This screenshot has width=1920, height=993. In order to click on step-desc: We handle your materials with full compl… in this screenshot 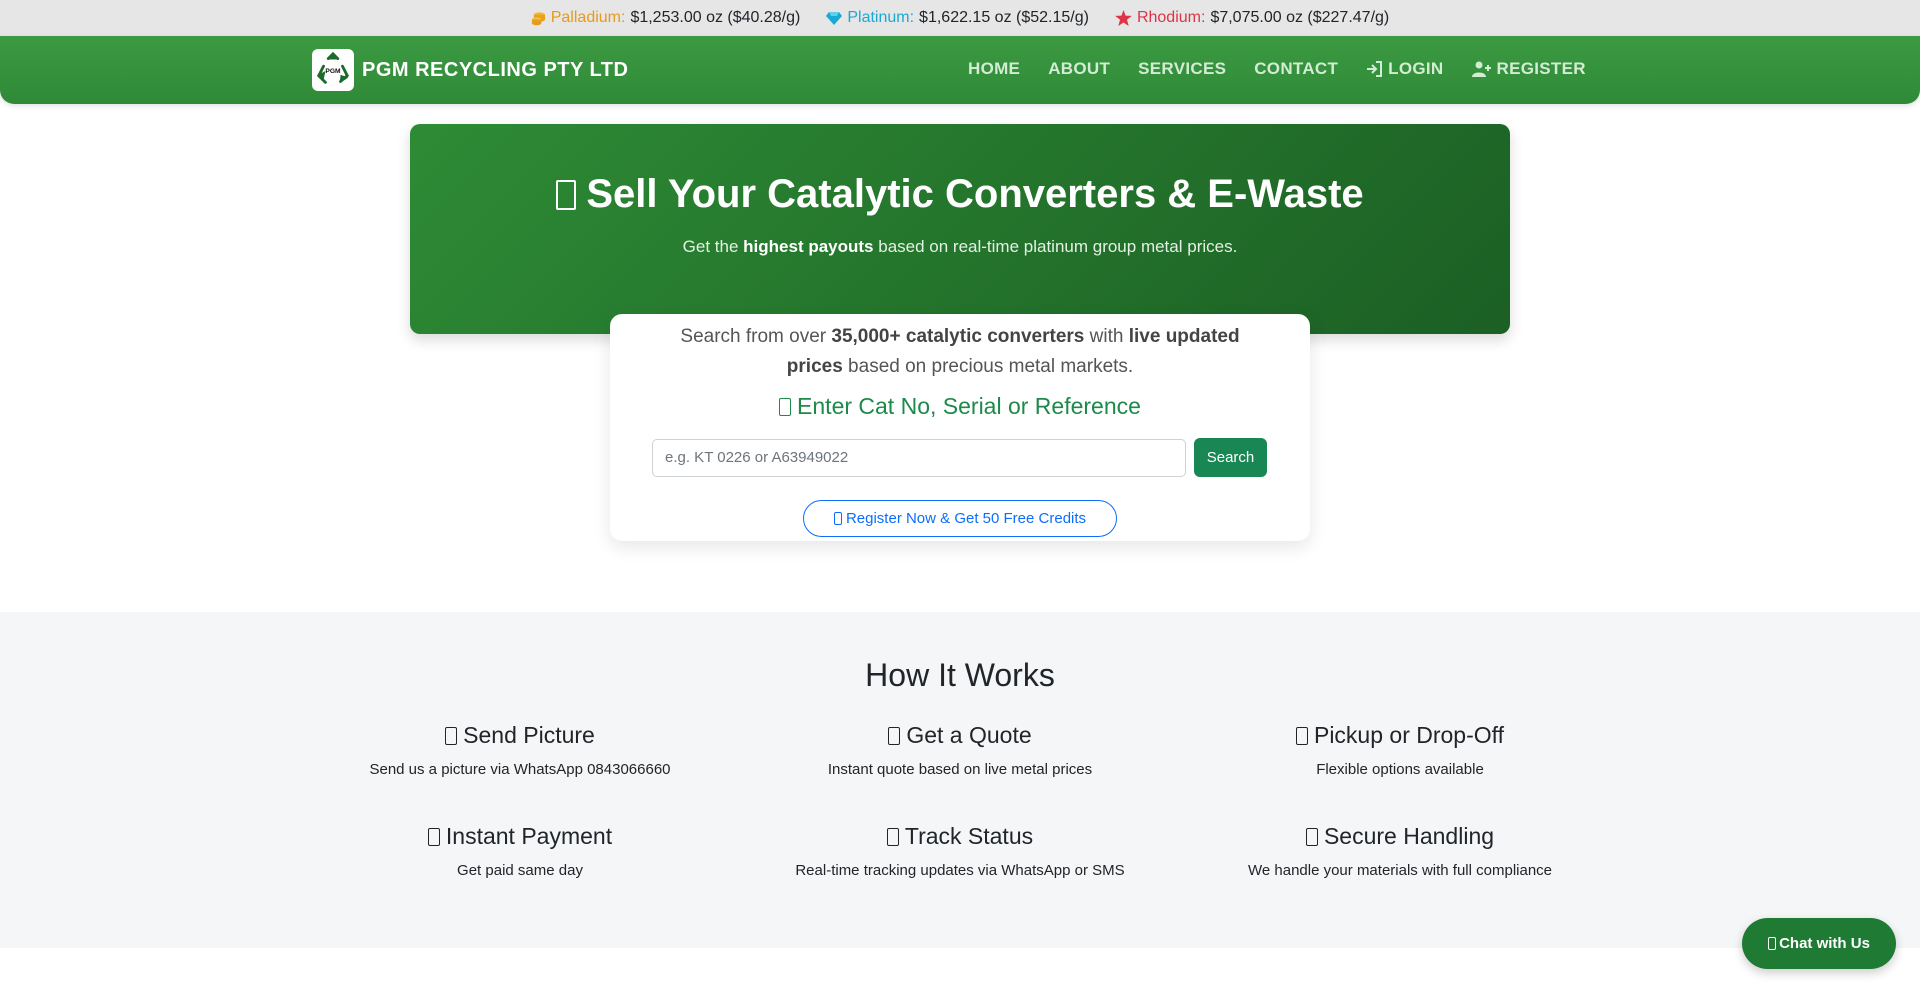, I will do `click(1400, 870)`.